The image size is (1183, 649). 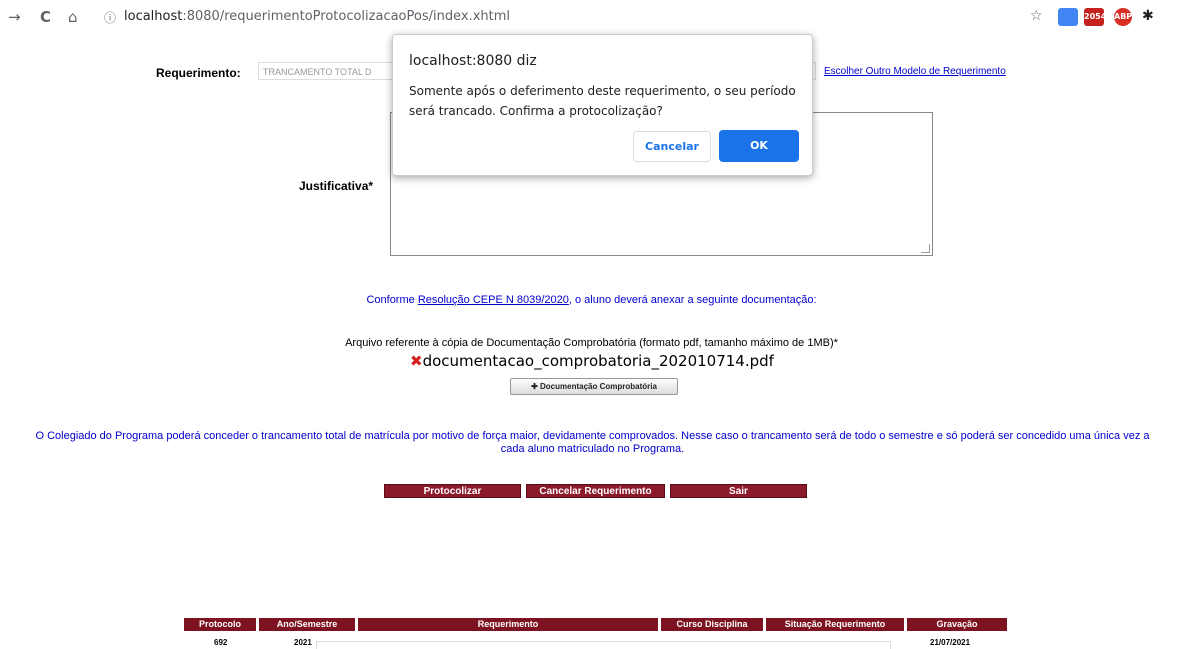 What do you see at coordinates (595, 491) in the screenshot?
I see `cancelar-requerimento-button: Cancelar Requerimento` at bounding box center [595, 491].